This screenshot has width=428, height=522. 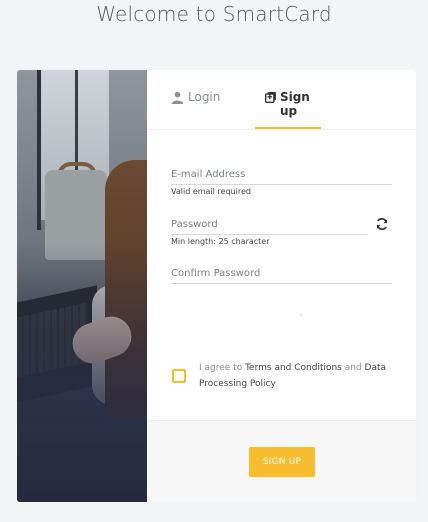 I want to click on agree-and: and, so click(x=353, y=368).